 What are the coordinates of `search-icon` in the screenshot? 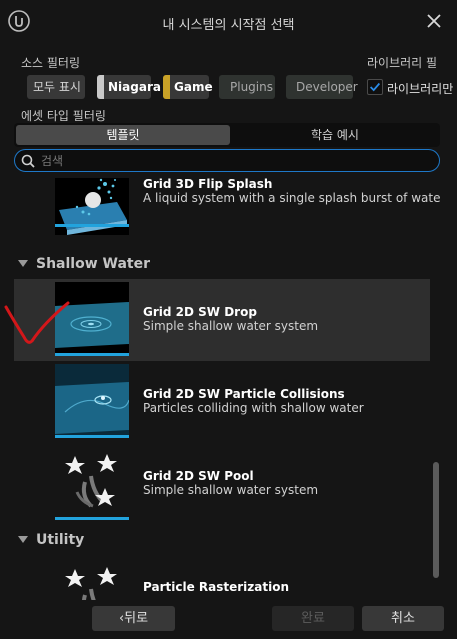 It's located at (28, 161).